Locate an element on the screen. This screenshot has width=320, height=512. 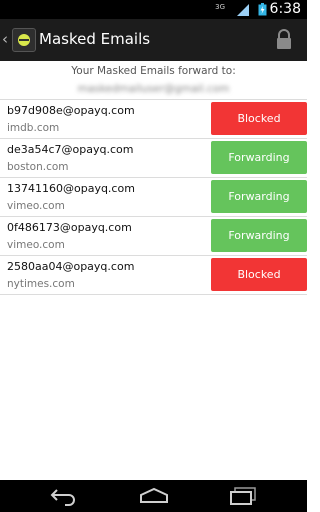
battery-icon is located at coordinates (262, 9).